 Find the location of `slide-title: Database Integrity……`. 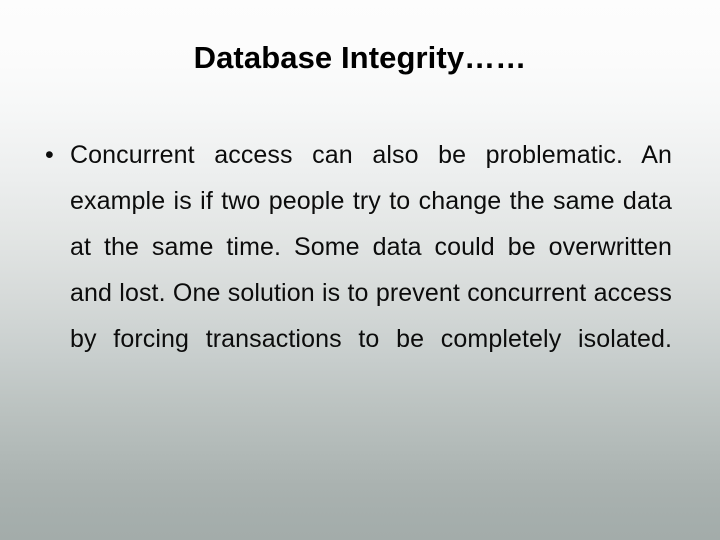

slide-title: Database Integrity…… is located at coordinates (360, 57).